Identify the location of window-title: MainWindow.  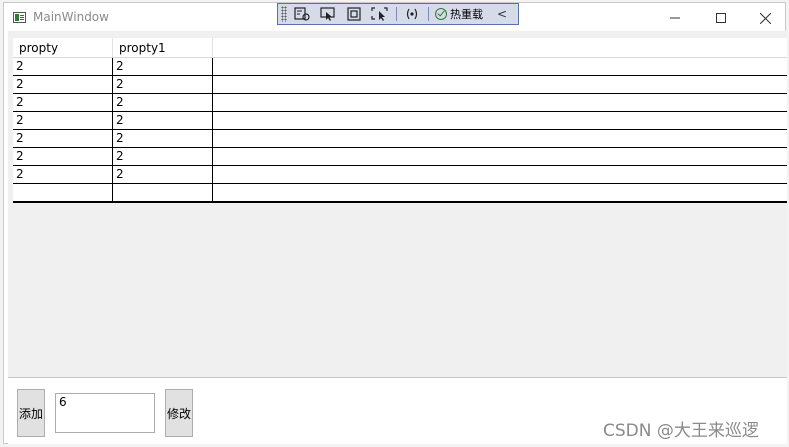
(71, 17).